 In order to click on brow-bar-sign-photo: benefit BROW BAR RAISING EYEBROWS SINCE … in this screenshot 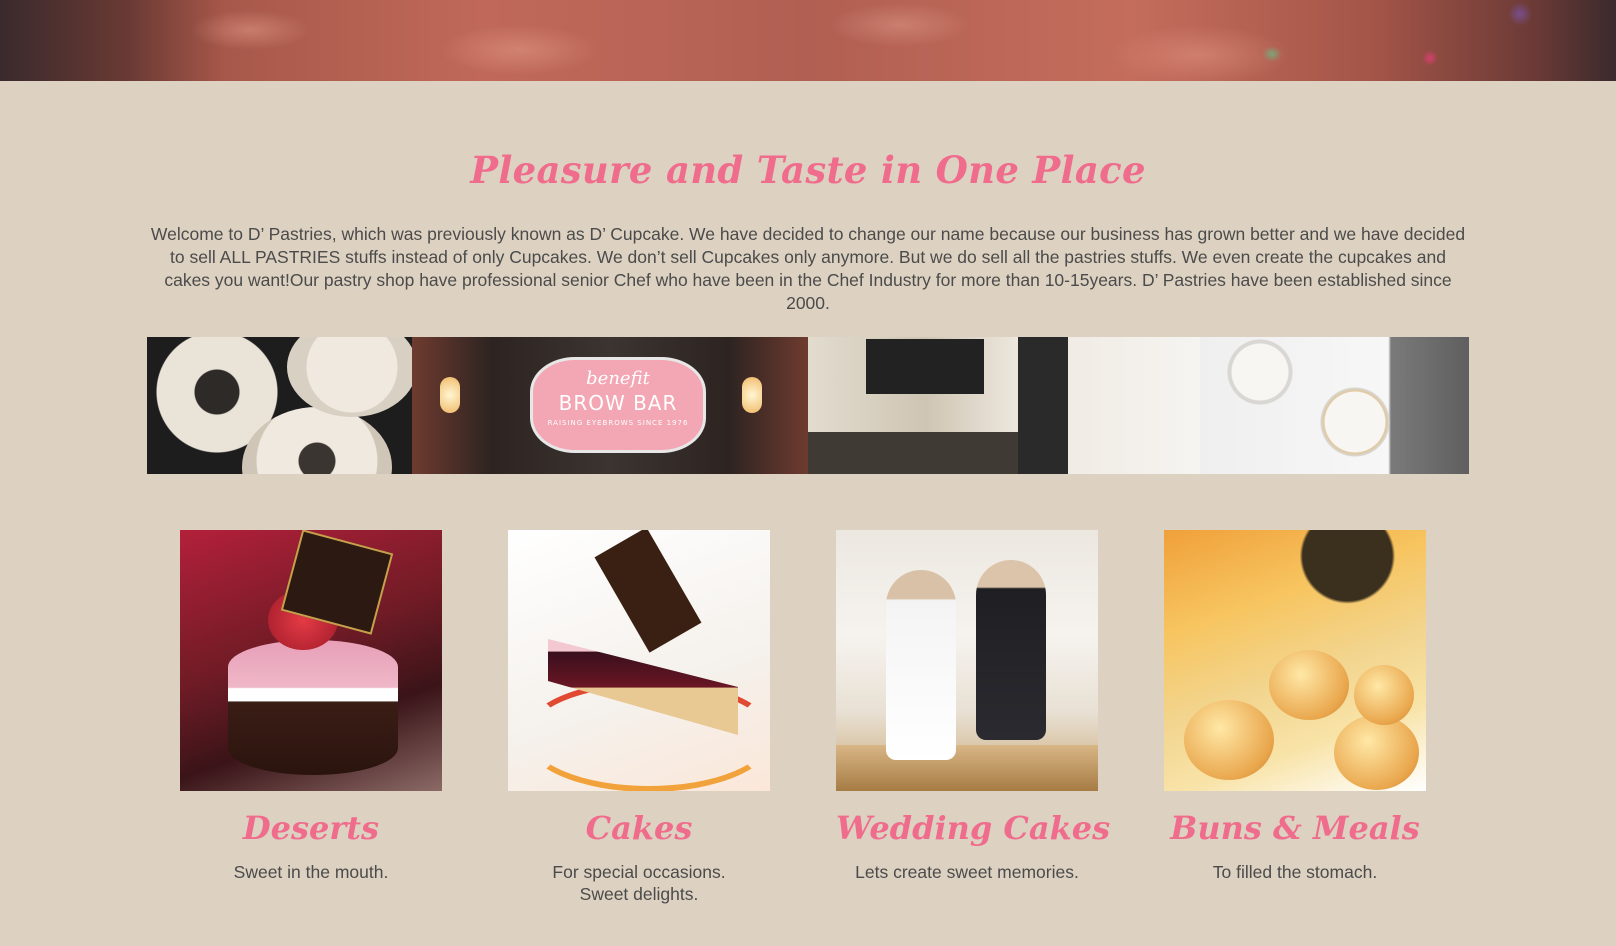, I will do `click(610, 405)`.